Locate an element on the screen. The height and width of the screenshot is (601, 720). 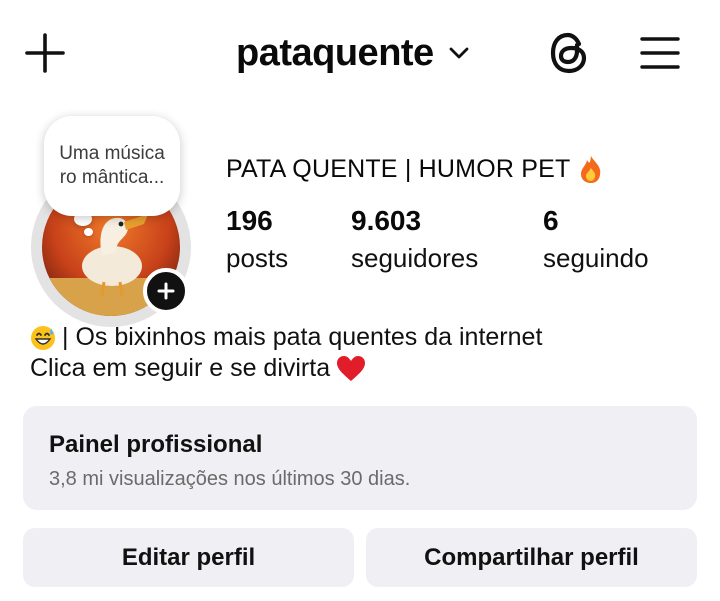
stat-followers: 9.603 seguidores is located at coordinates (414, 241).